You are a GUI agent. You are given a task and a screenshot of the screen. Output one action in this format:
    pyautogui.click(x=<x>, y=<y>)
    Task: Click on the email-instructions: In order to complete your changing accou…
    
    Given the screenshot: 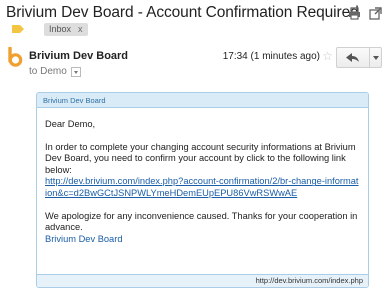 What is the action you would take?
    pyautogui.click(x=200, y=158)
    